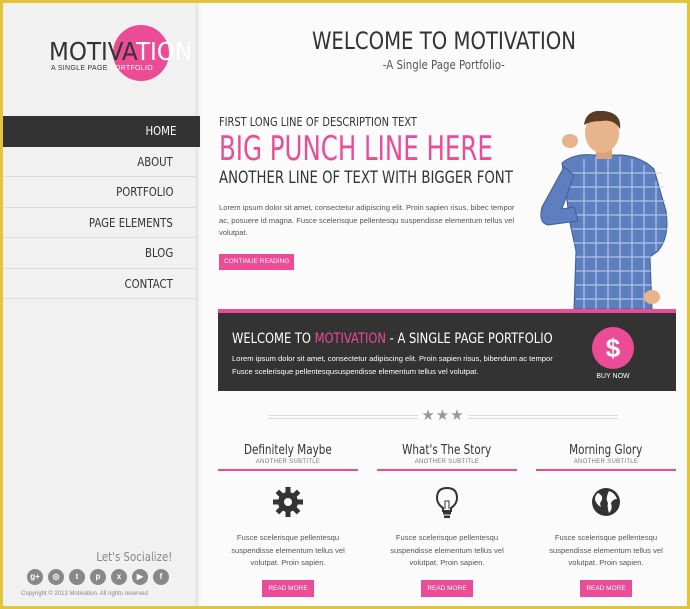 The height and width of the screenshot is (609, 690). Describe the element at coordinates (102, 68) in the screenshot. I see `logo-tagline: A SINGLE PAGE PORTFOLIO` at that location.